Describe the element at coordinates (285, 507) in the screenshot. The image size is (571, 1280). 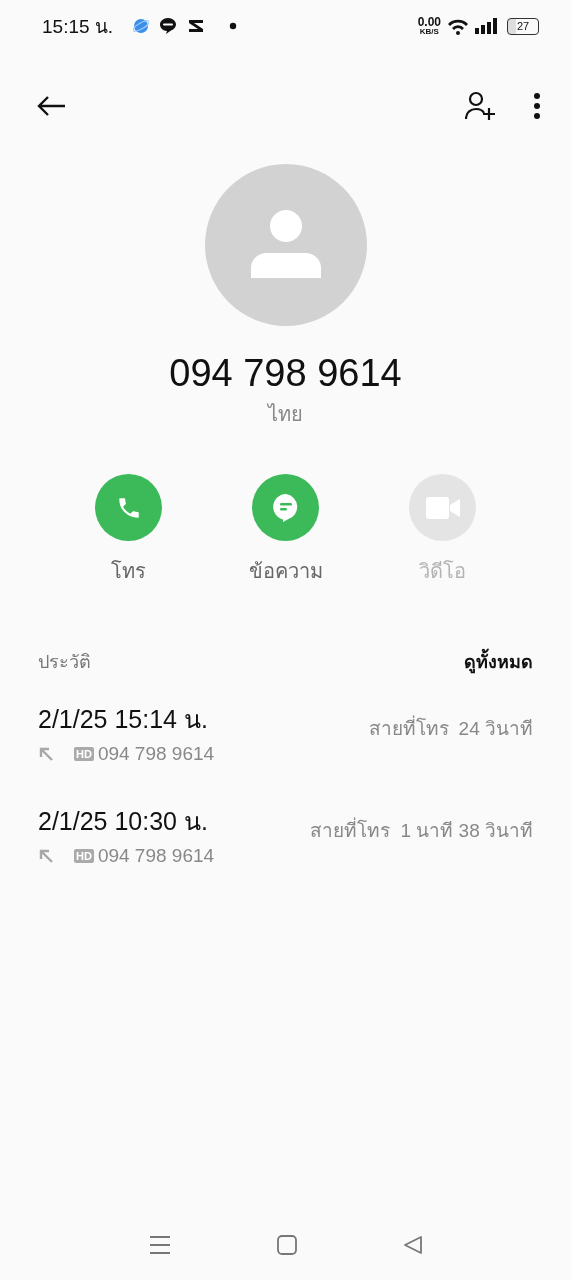
I see `message-icon` at that location.